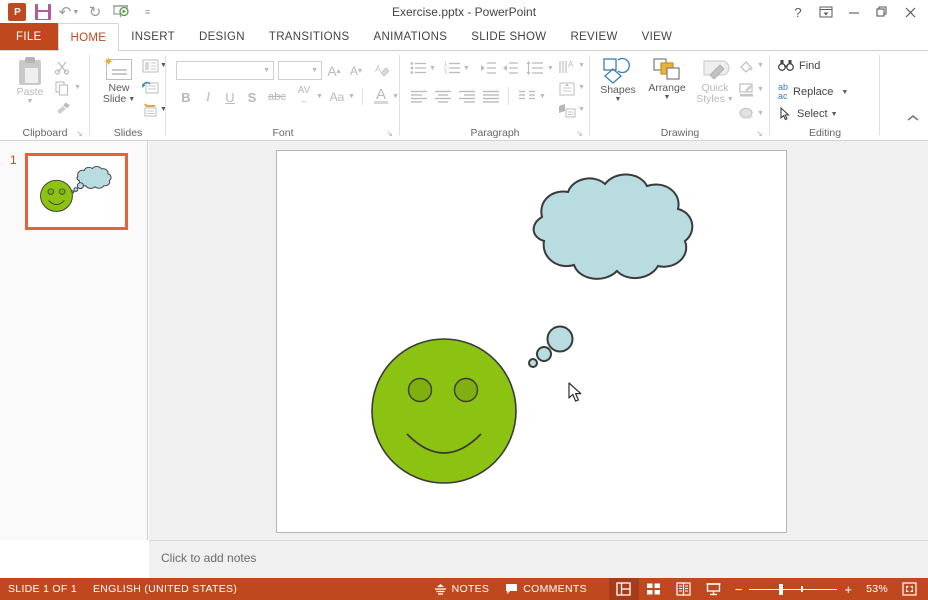  What do you see at coordinates (150, 109) in the screenshot?
I see `section-button: ✦` at bounding box center [150, 109].